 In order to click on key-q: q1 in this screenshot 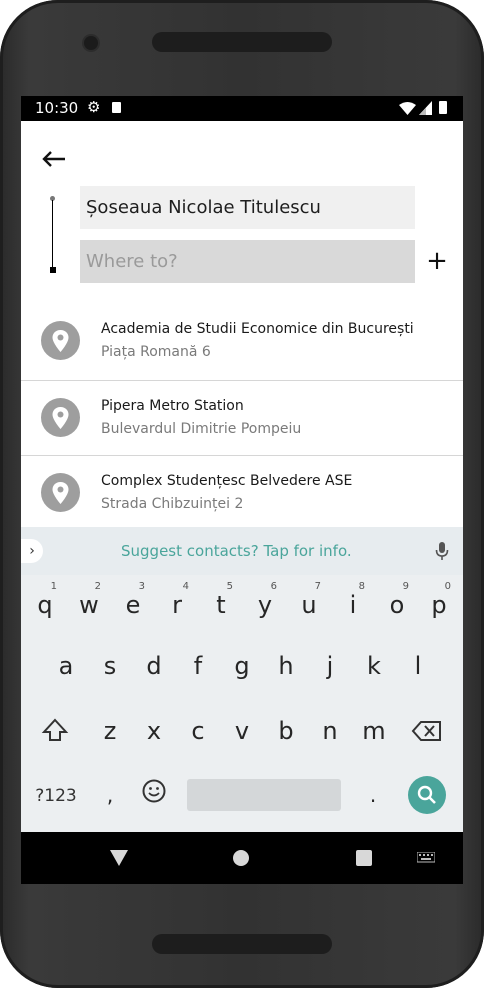, I will do `click(45, 604)`.